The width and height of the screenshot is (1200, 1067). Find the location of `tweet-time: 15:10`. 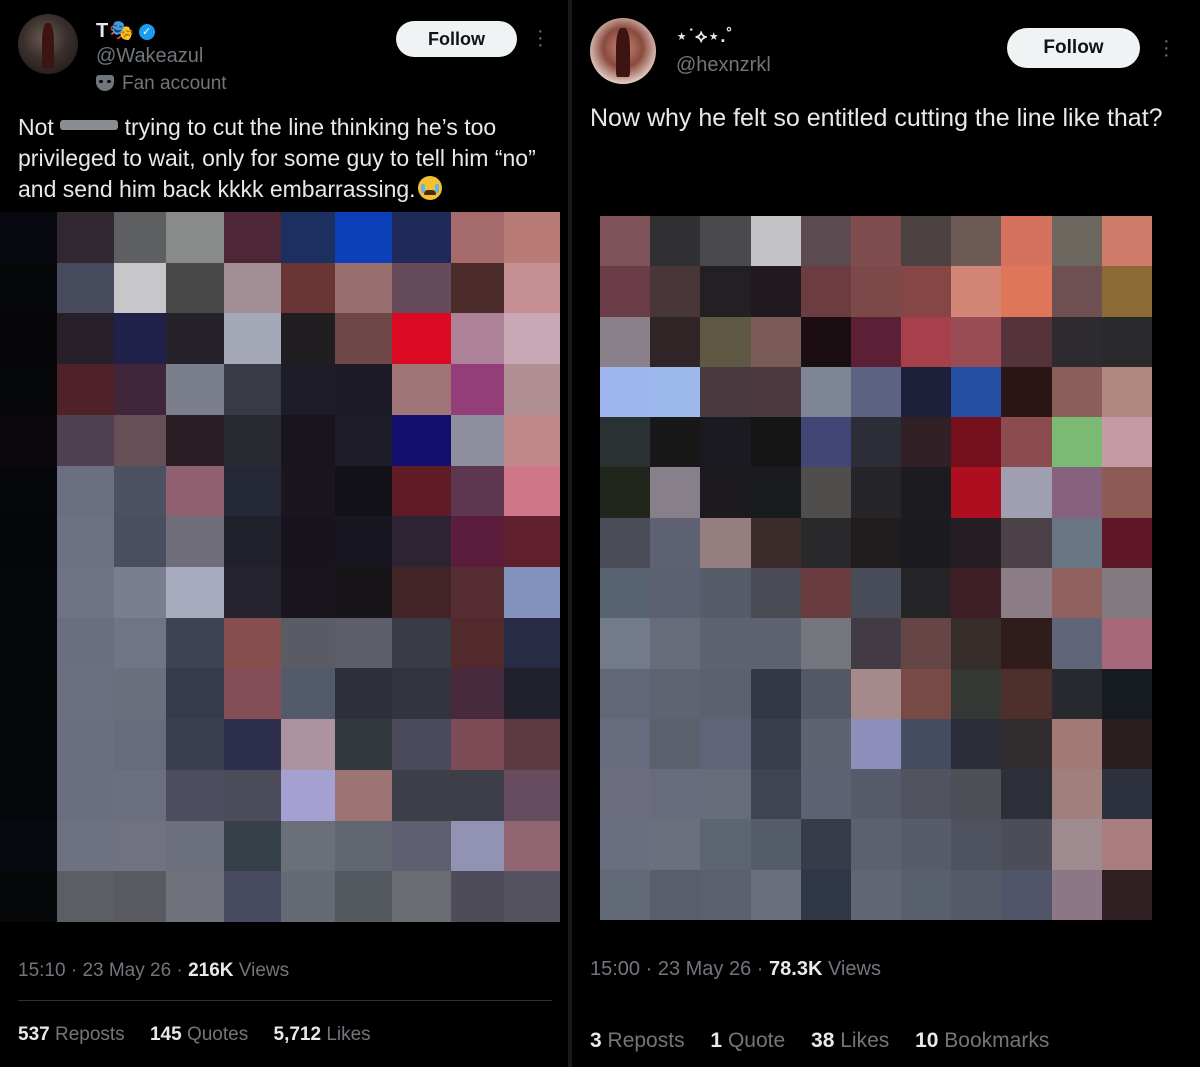

tweet-time: 15:10 is located at coordinates (42, 970).